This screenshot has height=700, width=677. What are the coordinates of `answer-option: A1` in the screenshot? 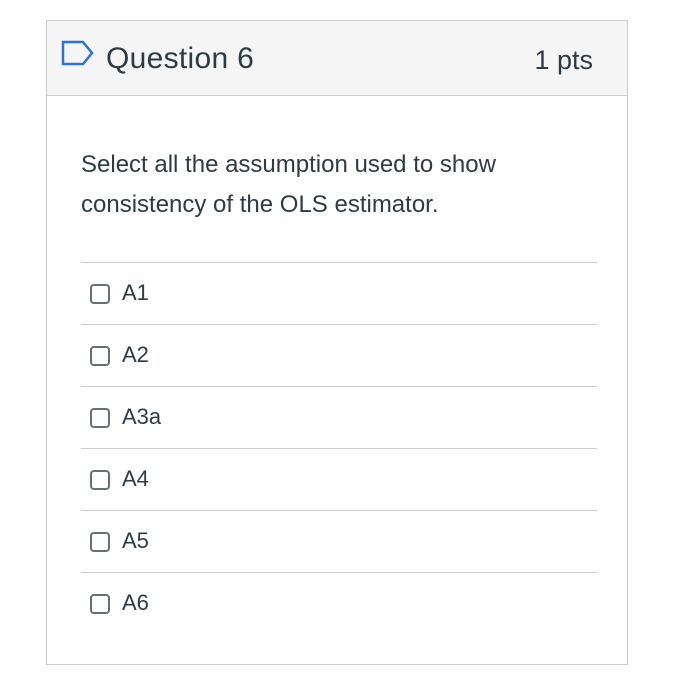 It's located at (339, 294).